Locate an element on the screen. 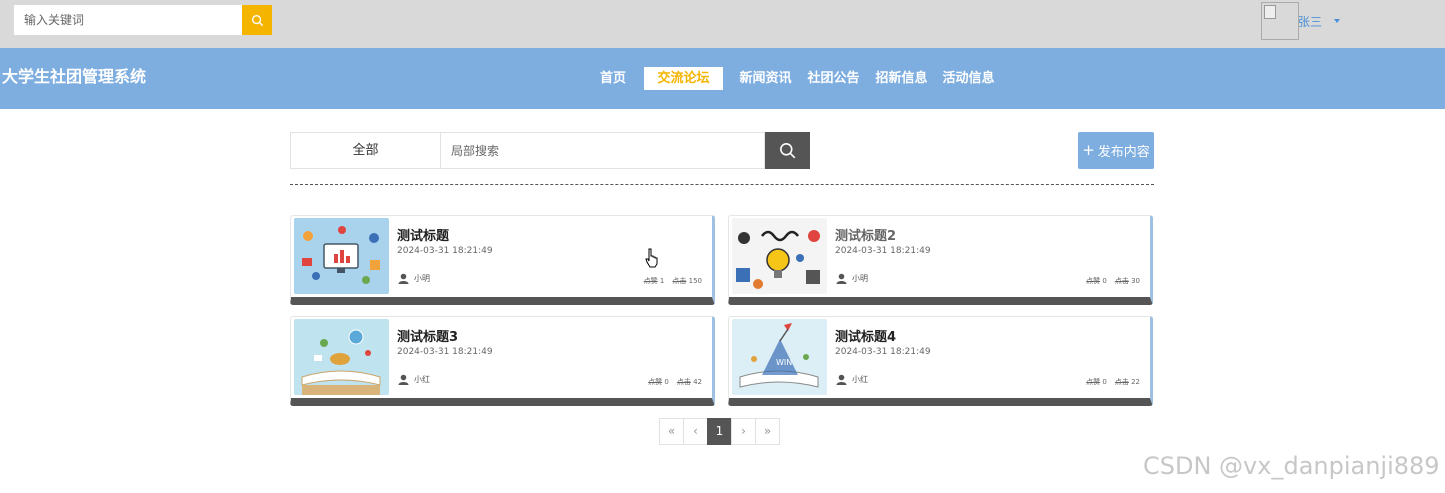  keyword-search-input is located at coordinates (128, 20).